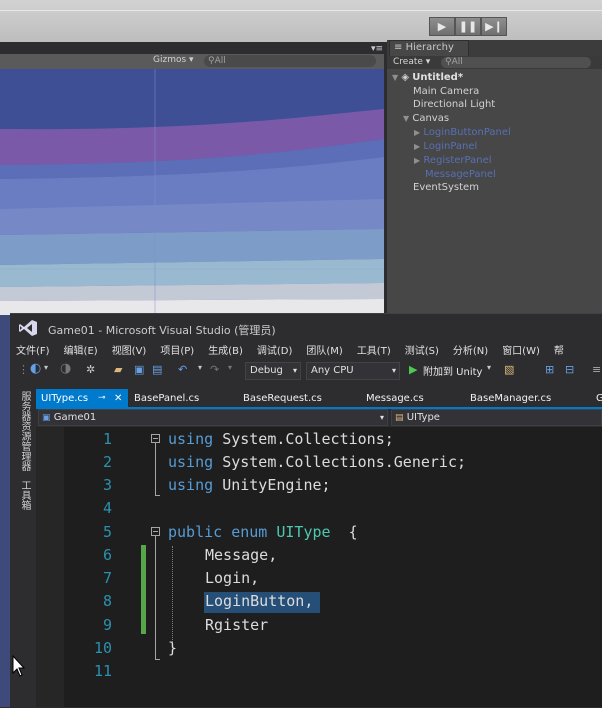 The width and height of the screenshot is (602, 708). I want to click on line-number: 10, so click(102, 648).